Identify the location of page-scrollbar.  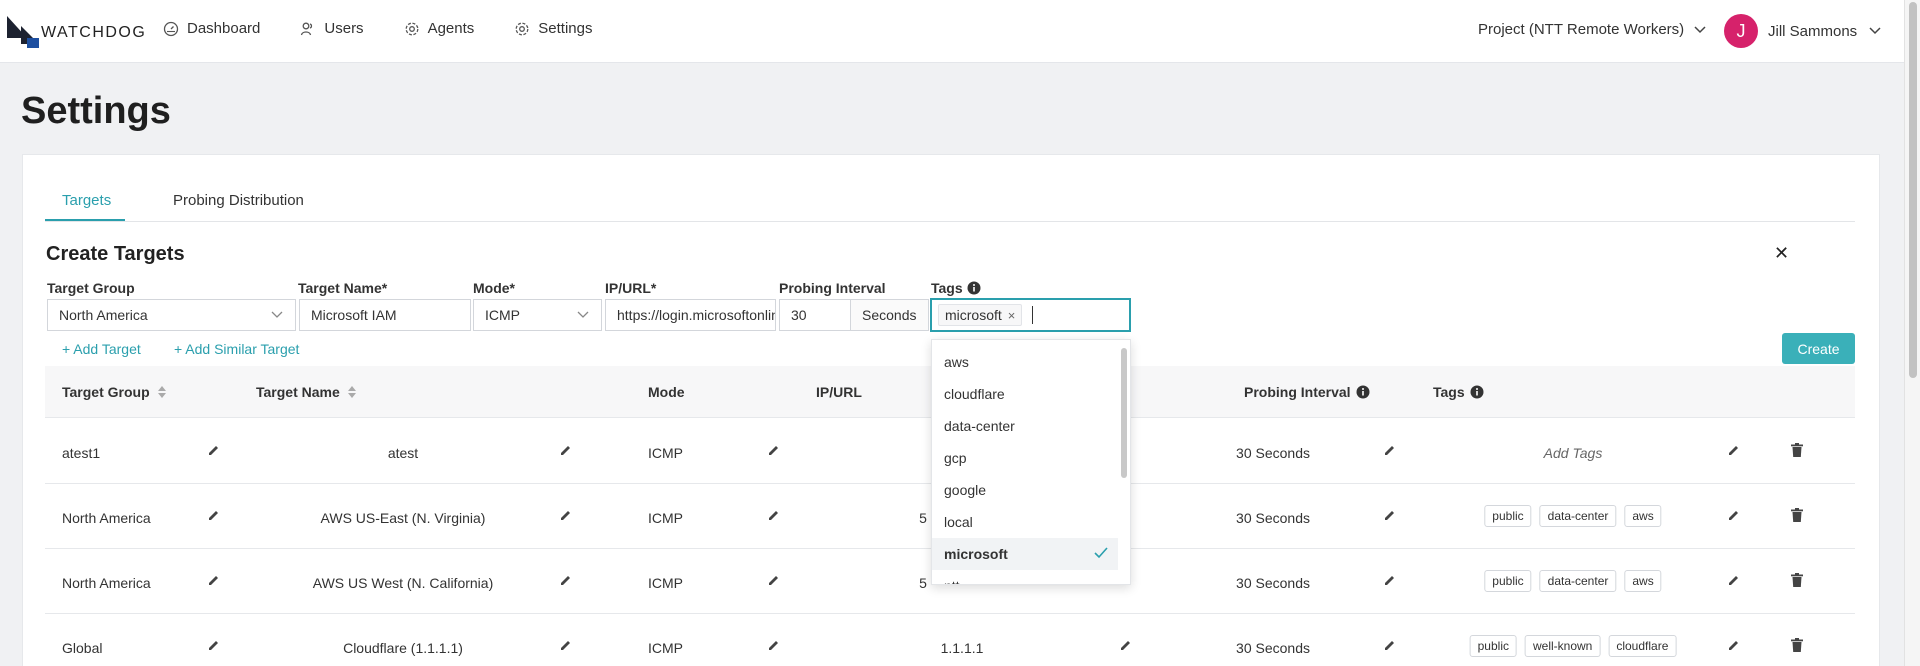
(1912, 333).